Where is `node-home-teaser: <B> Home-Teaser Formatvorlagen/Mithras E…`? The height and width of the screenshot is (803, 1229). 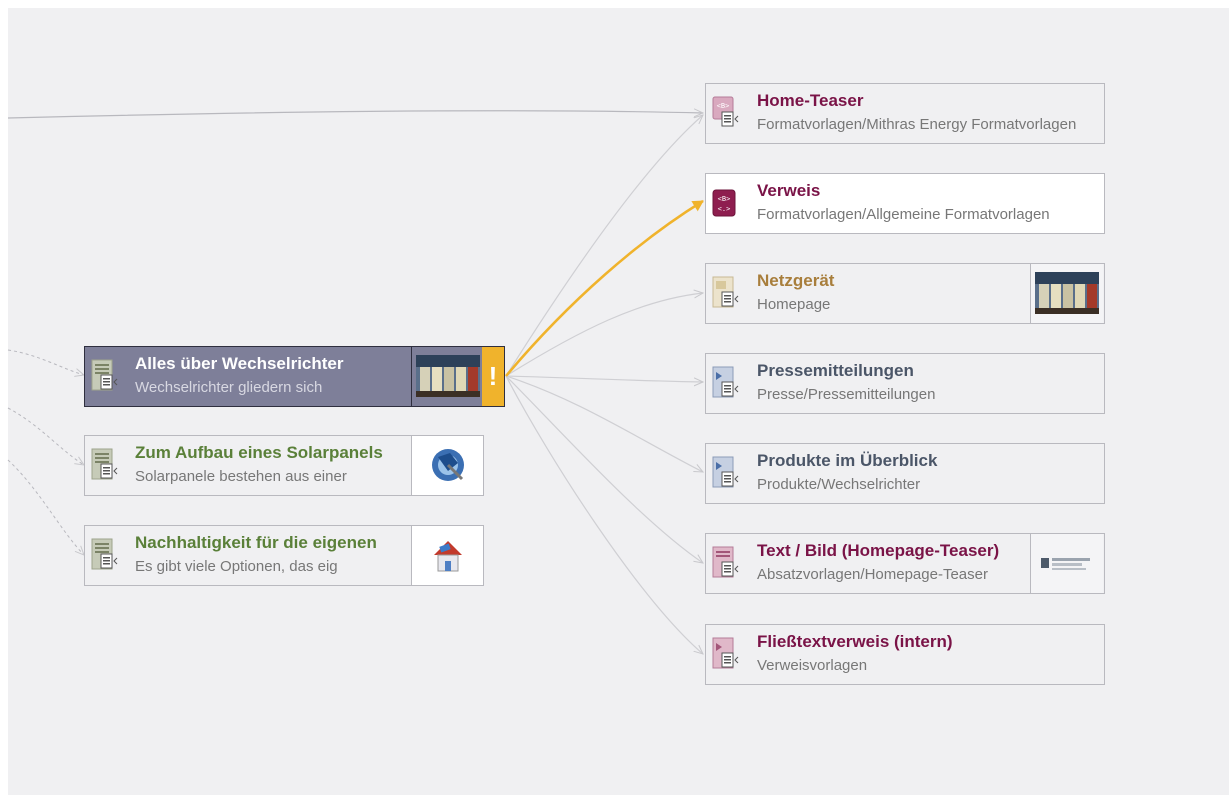
node-home-teaser: <B> Home-Teaser Formatvorlagen/Mithras E… is located at coordinates (905, 113).